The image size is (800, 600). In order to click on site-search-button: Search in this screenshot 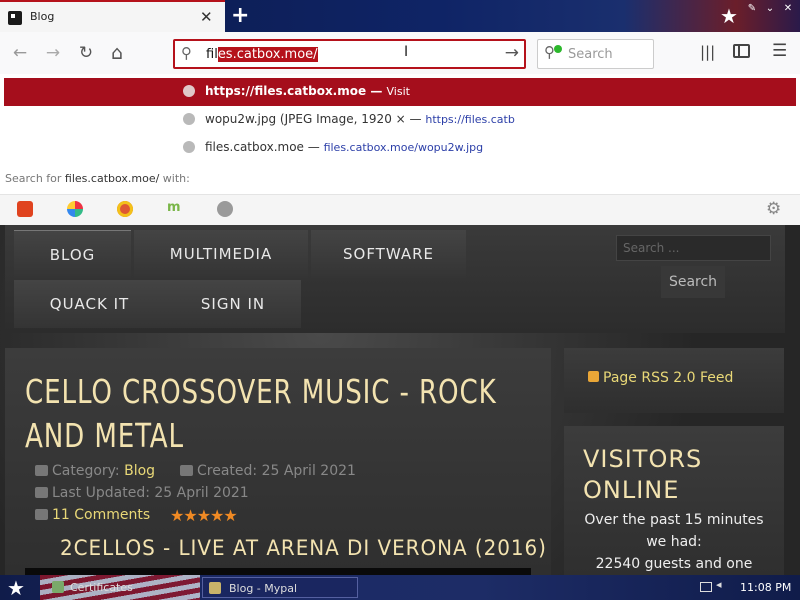, I will do `click(693, 282)`.